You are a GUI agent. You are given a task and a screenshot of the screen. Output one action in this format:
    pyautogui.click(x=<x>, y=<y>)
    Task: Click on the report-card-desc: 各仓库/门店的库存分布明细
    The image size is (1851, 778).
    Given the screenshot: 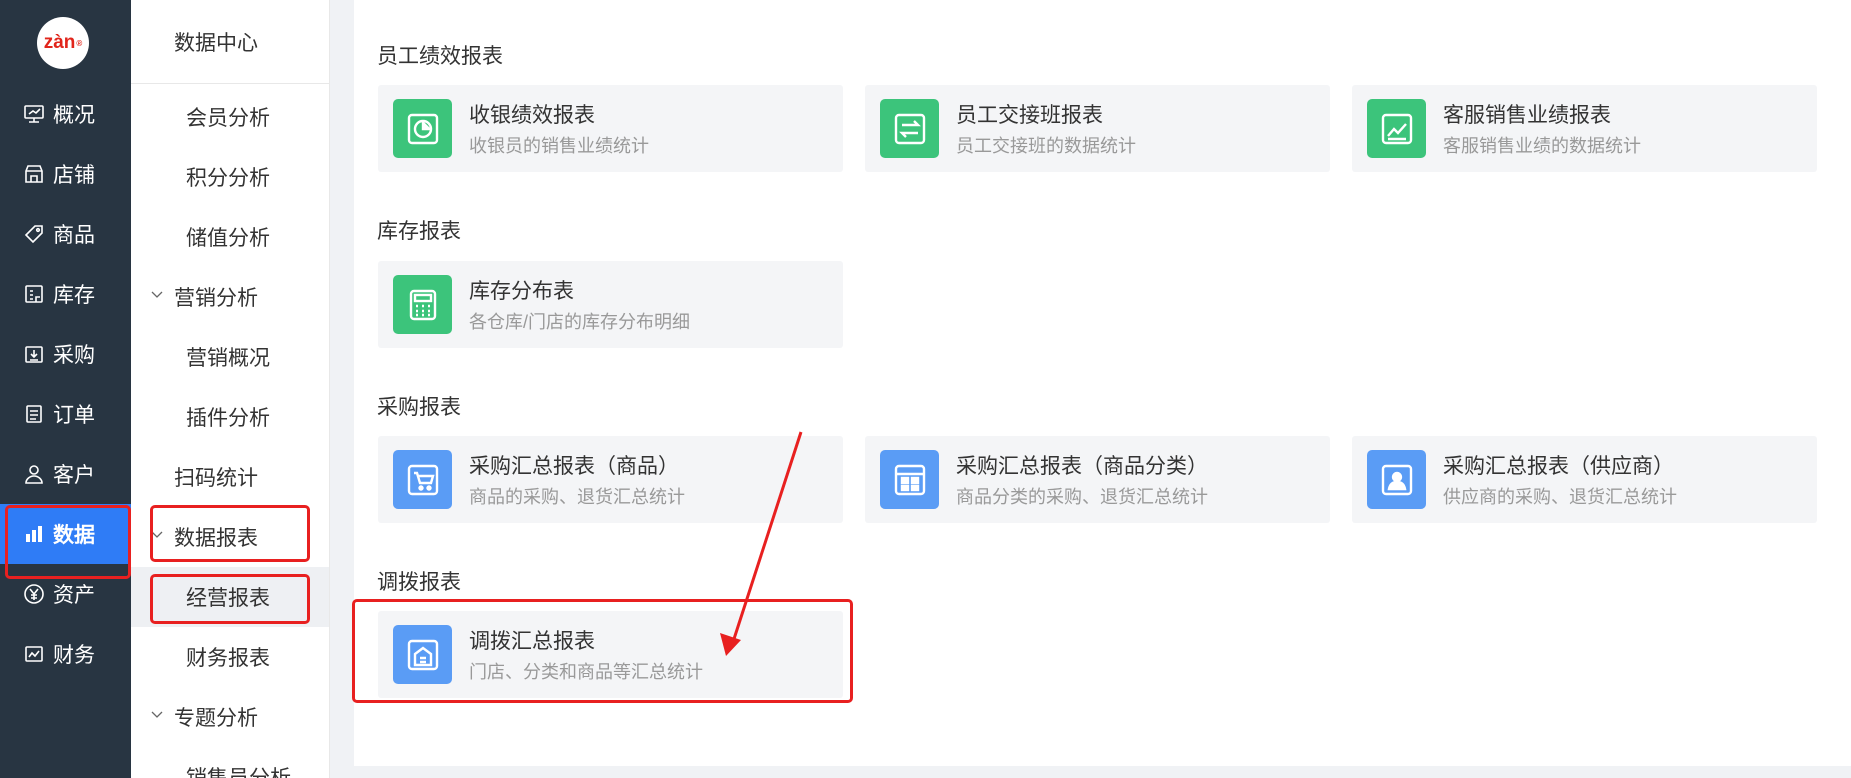 What is the action you would take?
    pyautogui.click(x=579, y=322)
    